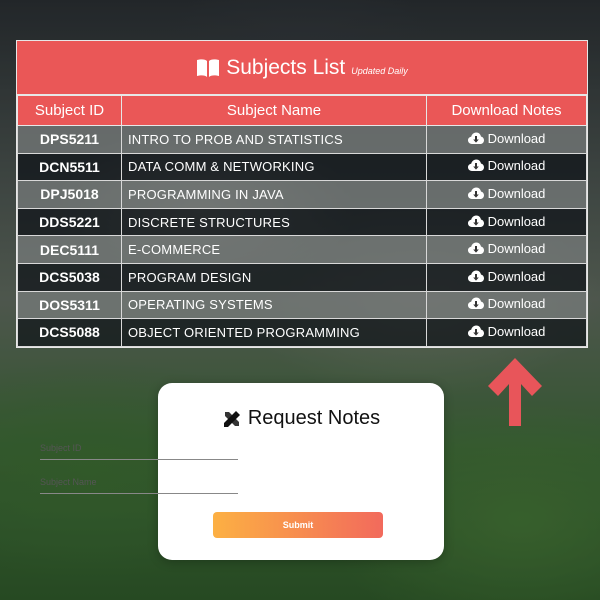 The width and height of the screenshot is (600, 600). I want to click on arrow-up-icon, so click(515, 392).